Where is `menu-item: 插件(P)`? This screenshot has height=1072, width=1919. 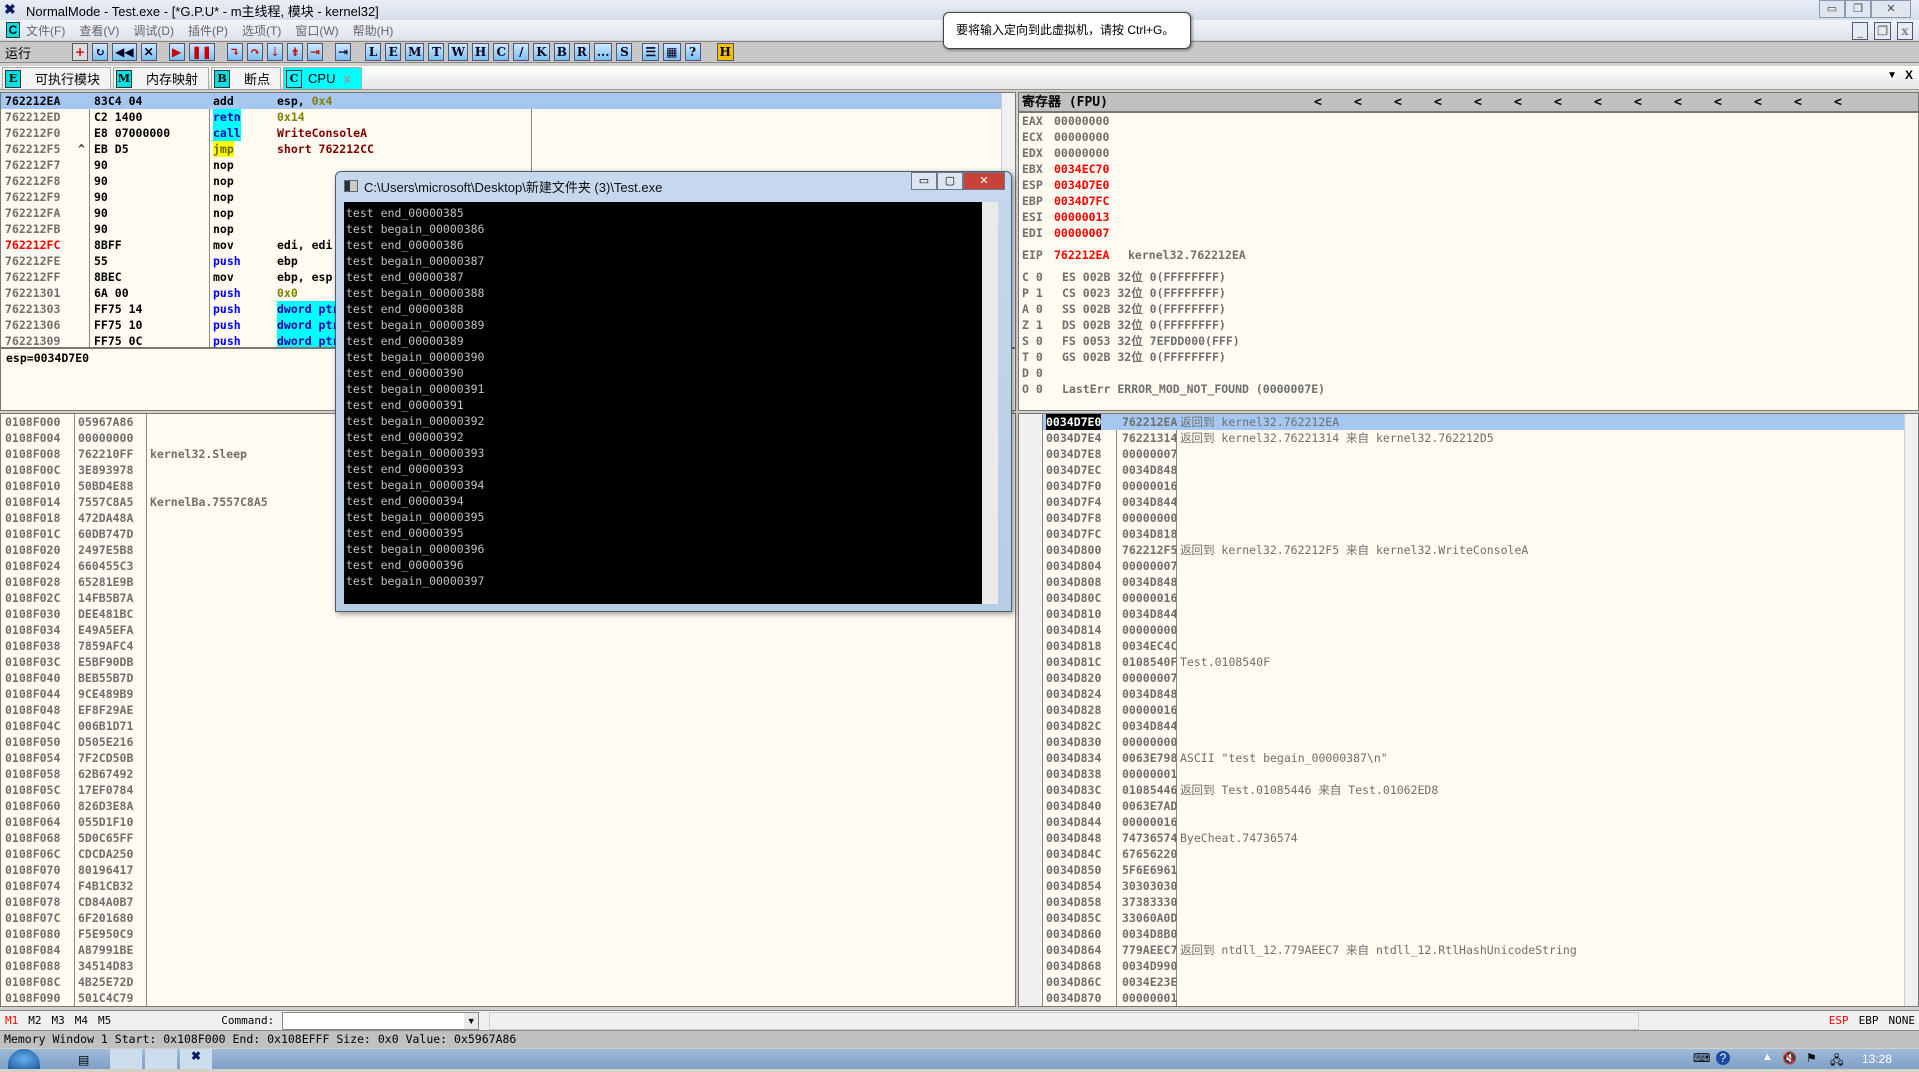 menu-item: 插件(P) is located at coordinates (208, 30).